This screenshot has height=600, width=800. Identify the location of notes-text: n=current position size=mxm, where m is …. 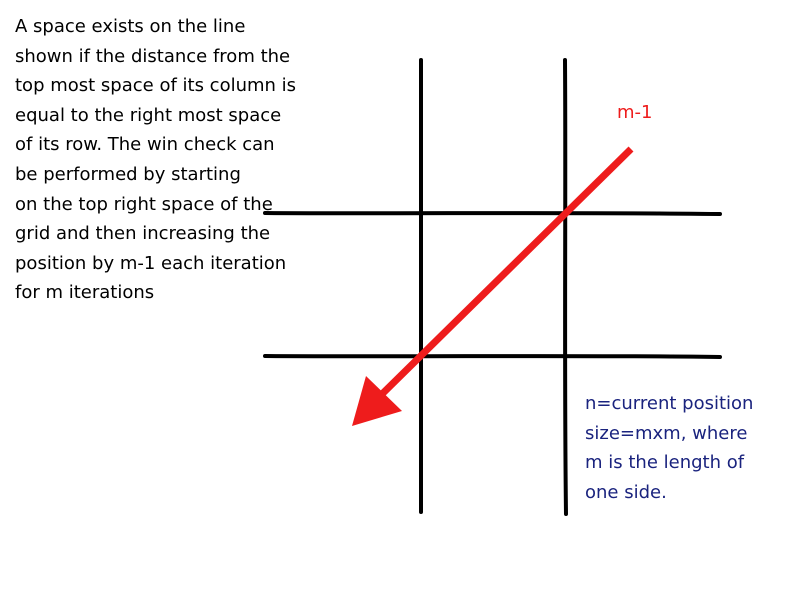
(669, 448).